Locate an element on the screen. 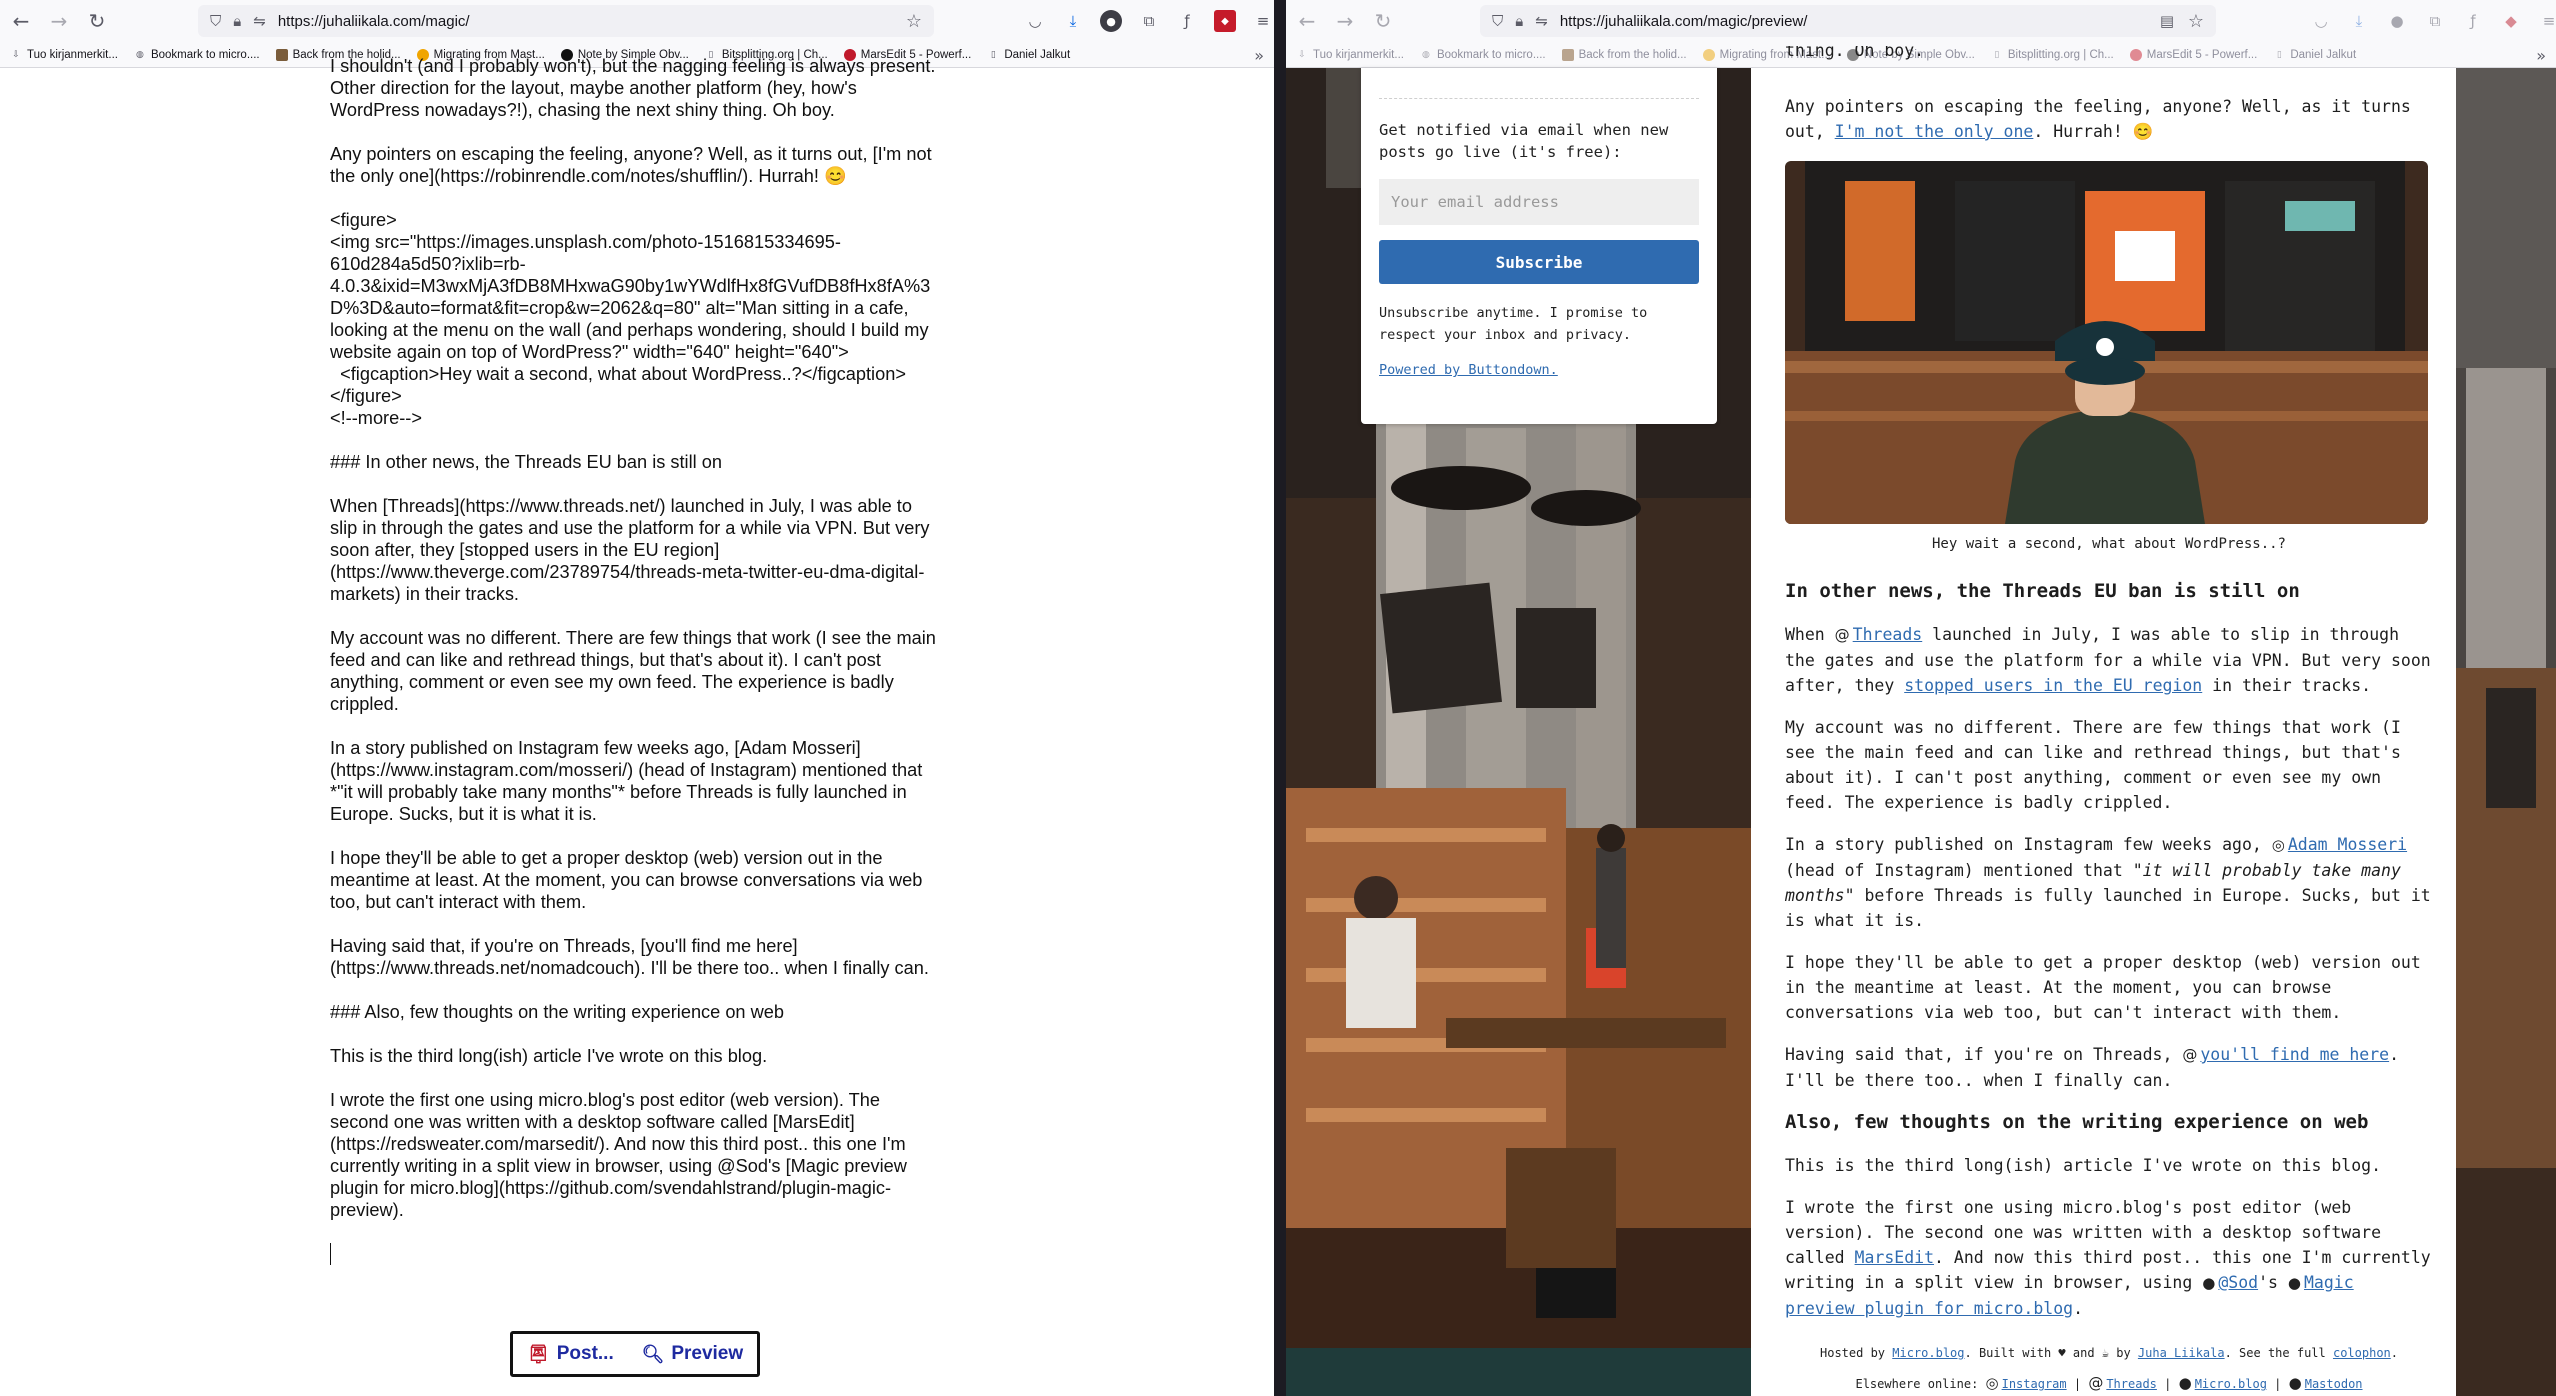 This screenshot has width=2556, height=1396. mailbox-icon: 📮︎ is located at coordinates (538, 1354).